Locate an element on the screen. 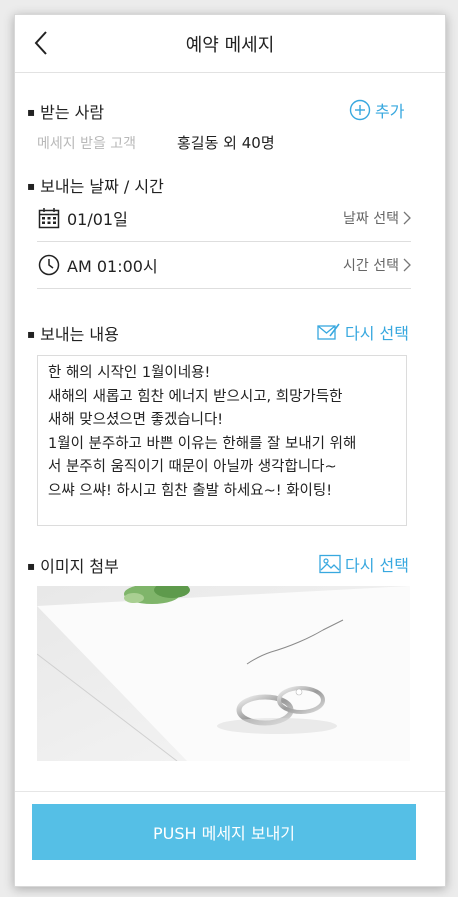  reselect-image-button: 다시 선택 is located at coordinates (364, 564).